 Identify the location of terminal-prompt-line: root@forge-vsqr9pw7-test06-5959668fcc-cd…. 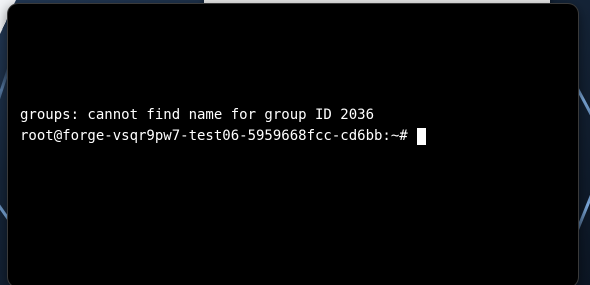
(294, 136).